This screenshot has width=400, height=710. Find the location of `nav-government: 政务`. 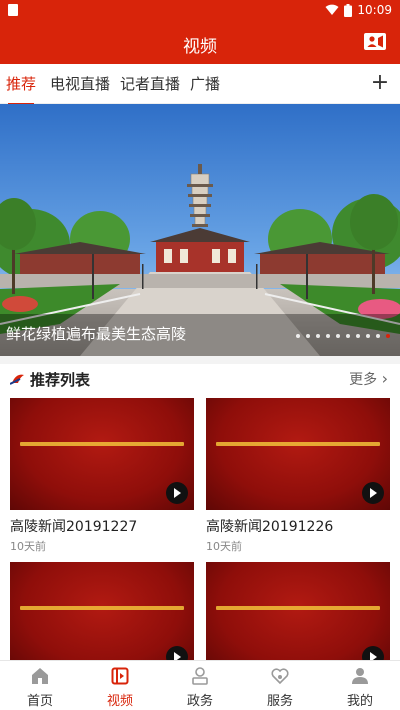

nav-government: 政务 is located at coordinates (200, 685).